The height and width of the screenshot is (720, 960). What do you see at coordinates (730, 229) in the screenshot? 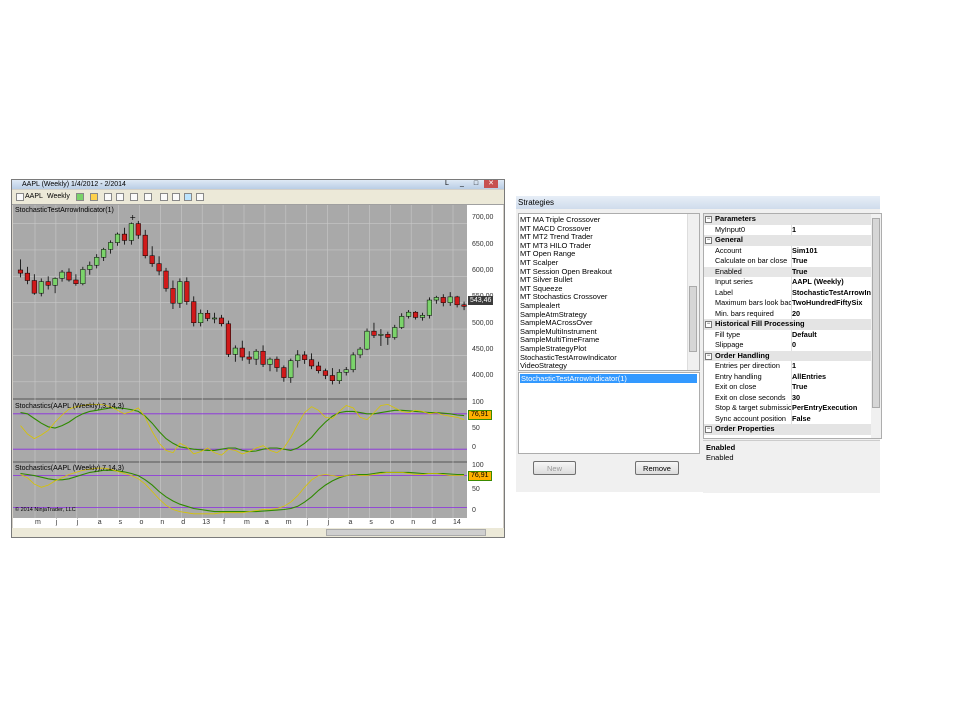
I see `property-name: MyInput0` at bounding box center [730, 229].